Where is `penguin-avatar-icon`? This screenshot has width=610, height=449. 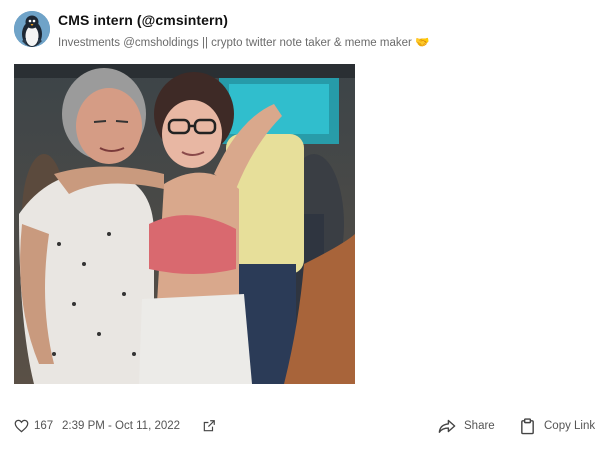 penguin-avatar-icon is located at coordinates (32, 29).